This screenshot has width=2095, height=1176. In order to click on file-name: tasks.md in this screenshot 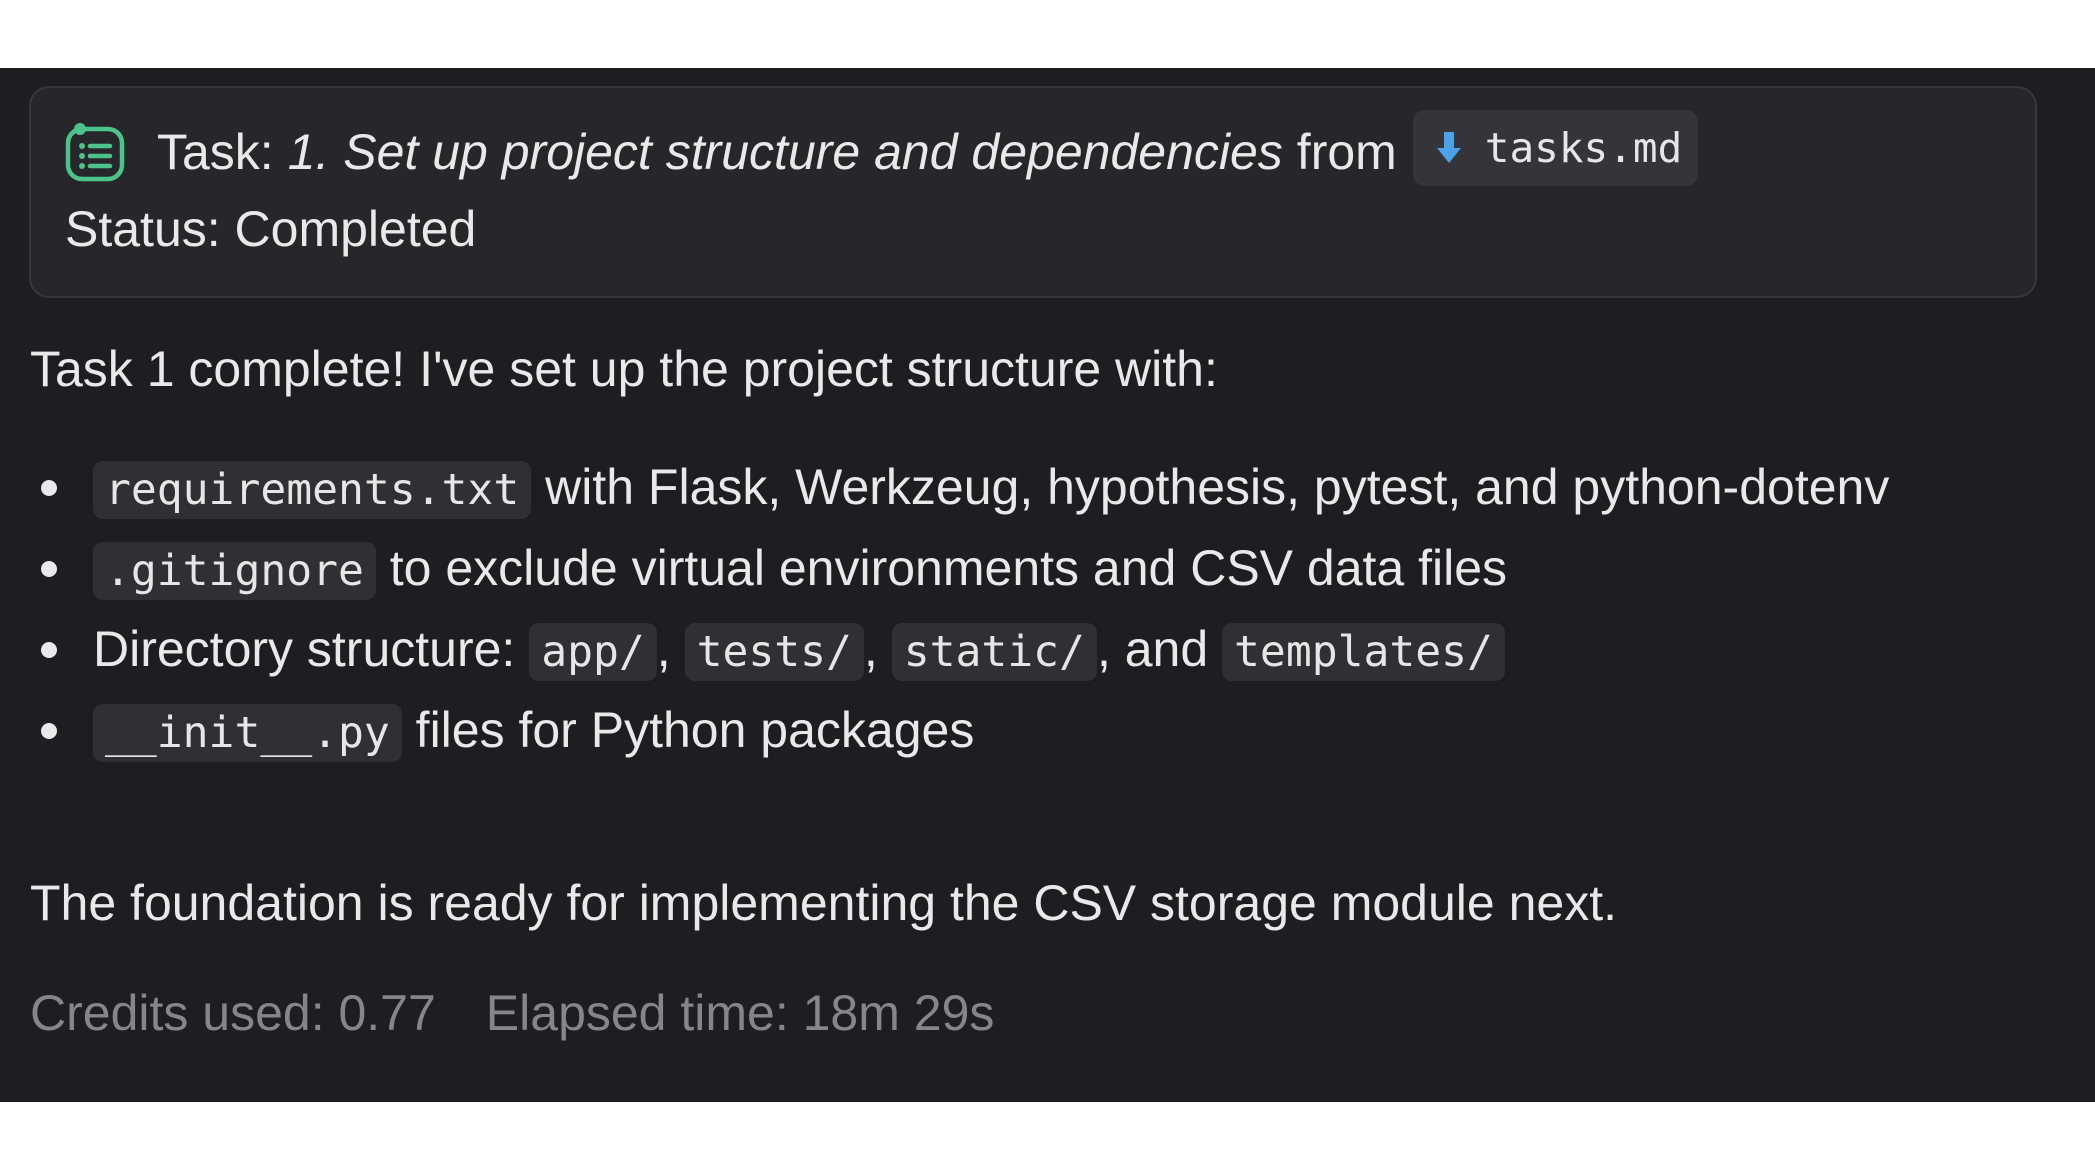, I will do `click(1583, 148)`.